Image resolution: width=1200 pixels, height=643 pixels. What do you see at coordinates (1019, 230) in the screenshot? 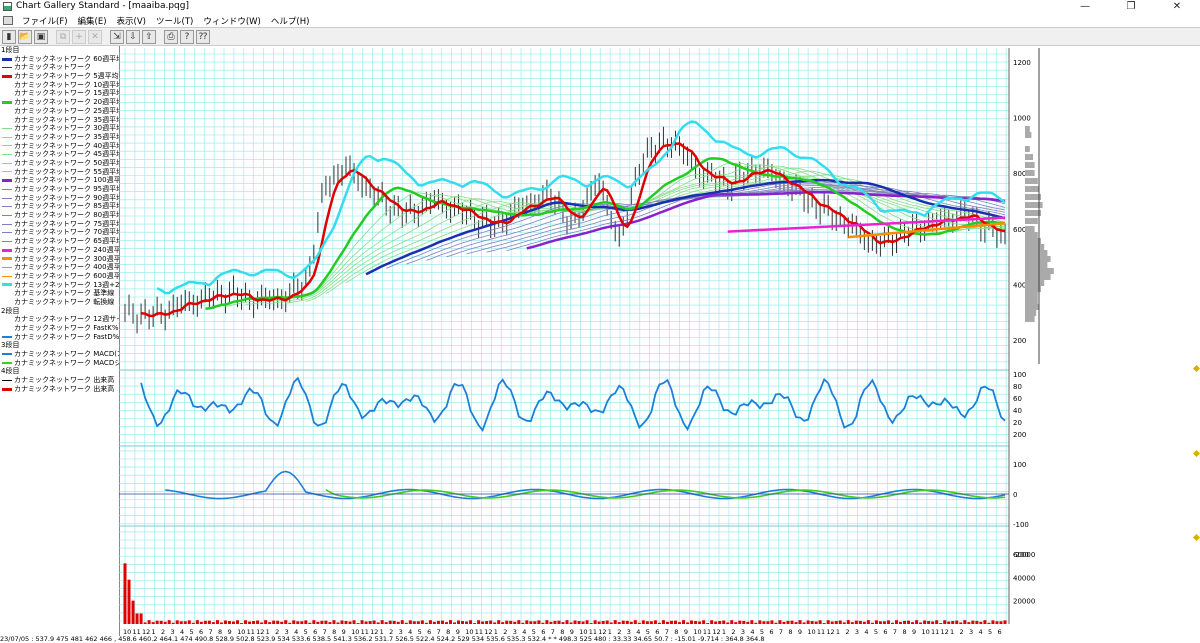
I see `price-tick-label: 600` at bounding box center [1019, 230].